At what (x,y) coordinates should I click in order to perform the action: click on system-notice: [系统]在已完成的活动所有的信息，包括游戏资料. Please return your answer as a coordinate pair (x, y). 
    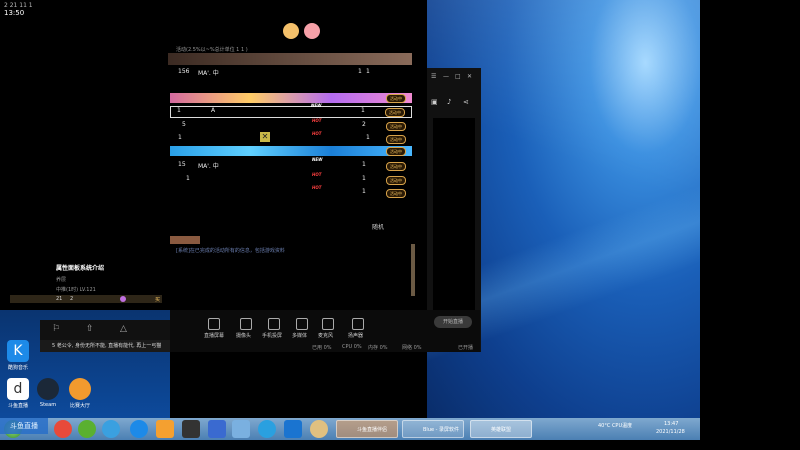
    Looking at the image, I should click on (230, 251).